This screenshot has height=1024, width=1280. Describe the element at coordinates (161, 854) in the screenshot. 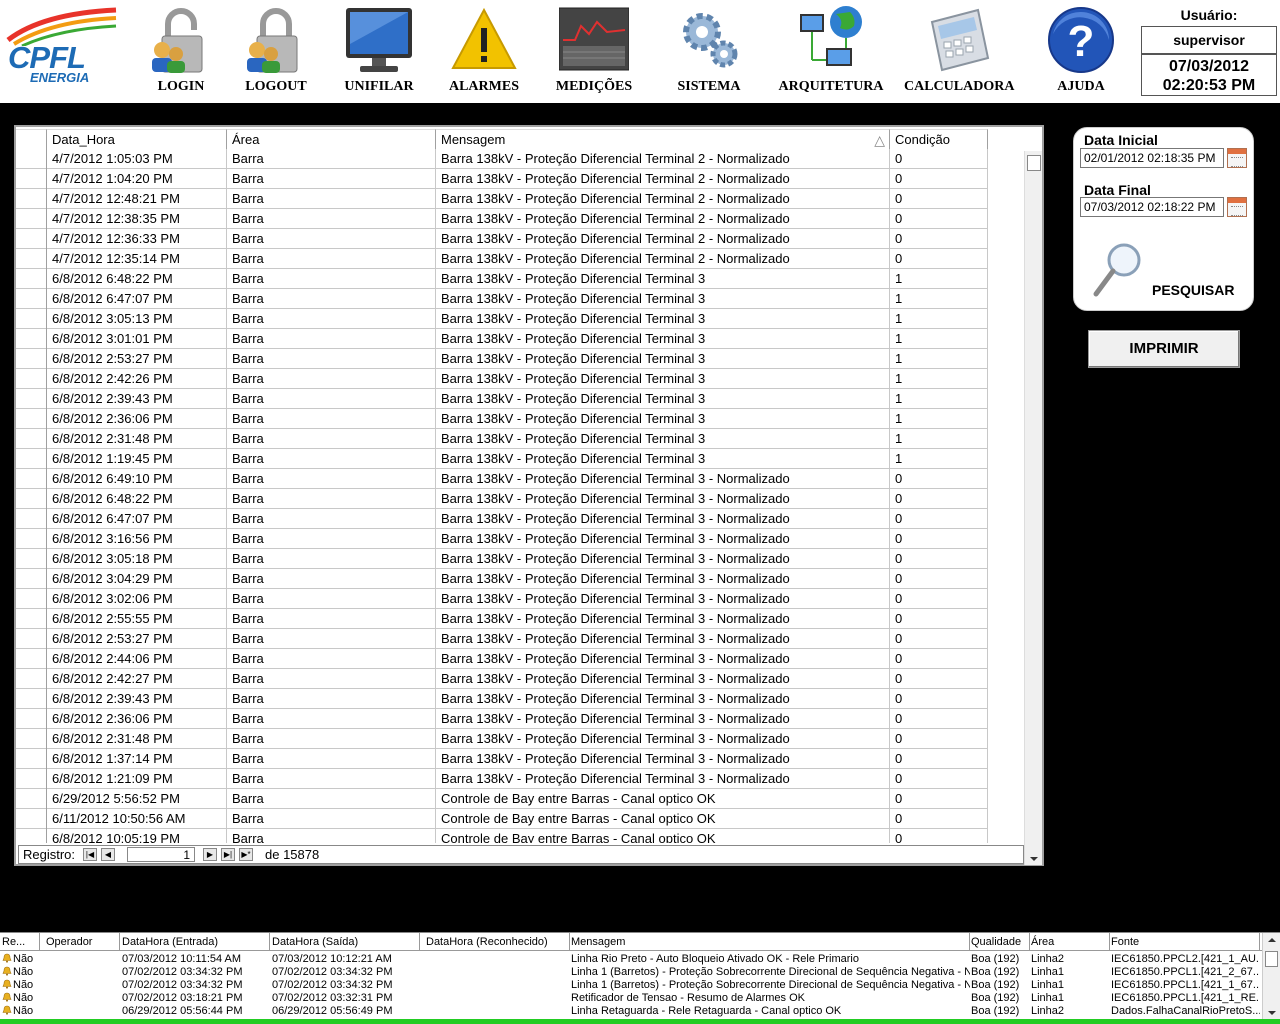

I see `record-number-input` at that location.